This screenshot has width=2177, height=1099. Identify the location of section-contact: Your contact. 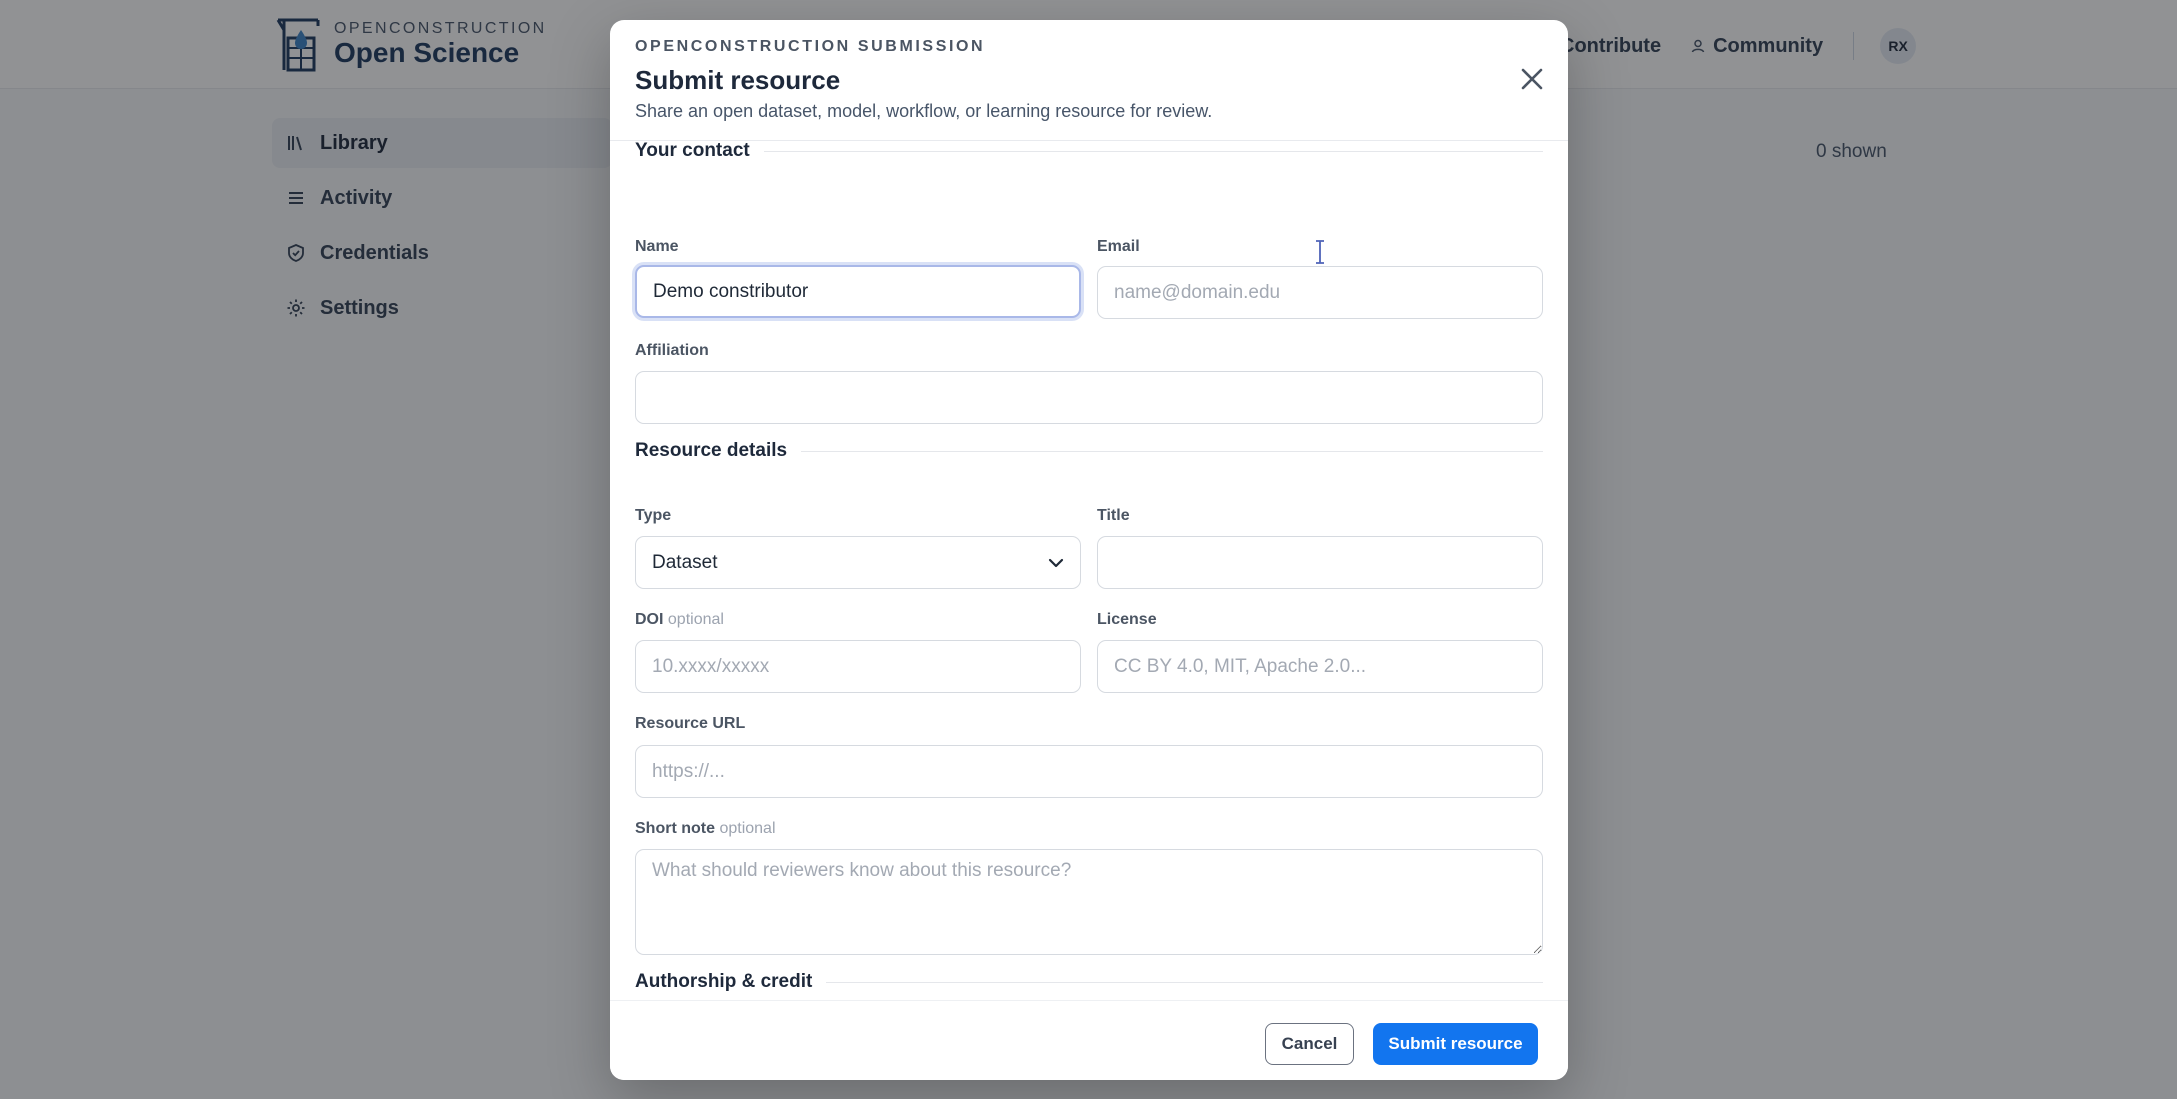
(1089, 152).